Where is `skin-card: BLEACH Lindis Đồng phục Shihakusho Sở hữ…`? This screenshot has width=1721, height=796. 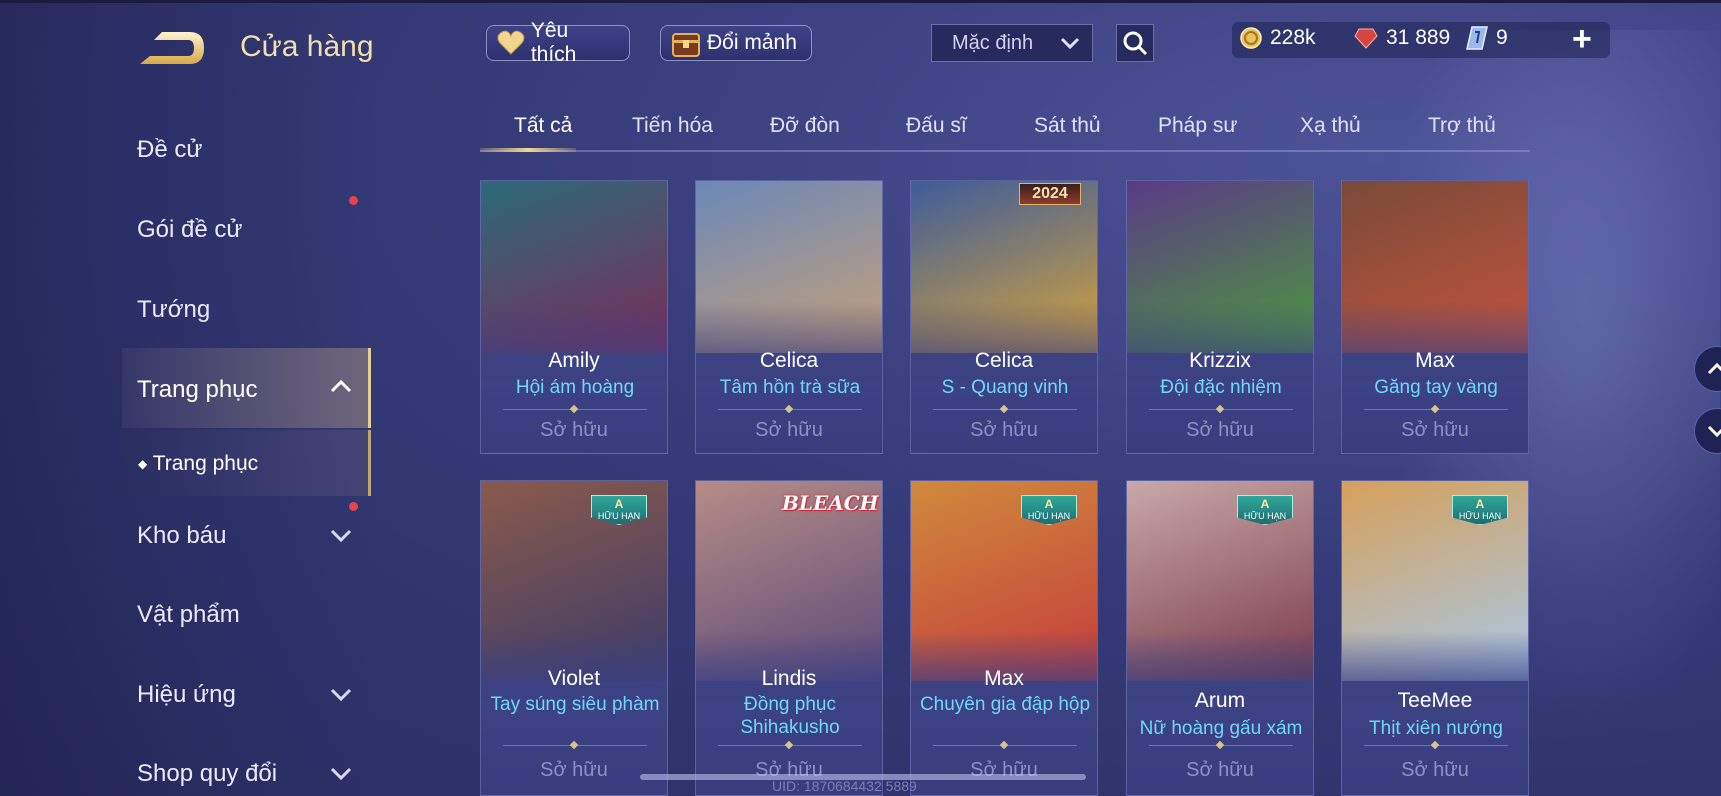 skin-card: BLEACH Lindis Đồng phục Shihakusho Sở hữ… is located at coordinates (789, 638).